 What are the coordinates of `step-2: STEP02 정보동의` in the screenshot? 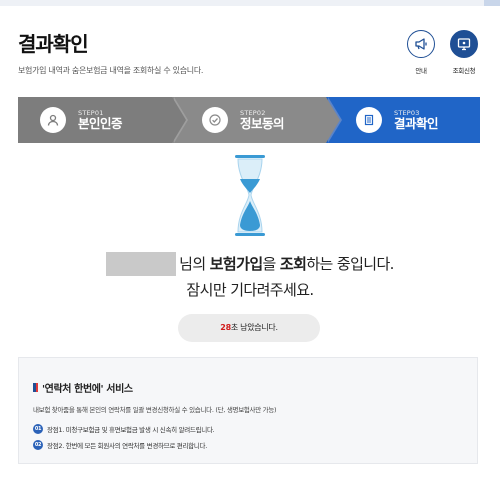 It's located at (257, 120).